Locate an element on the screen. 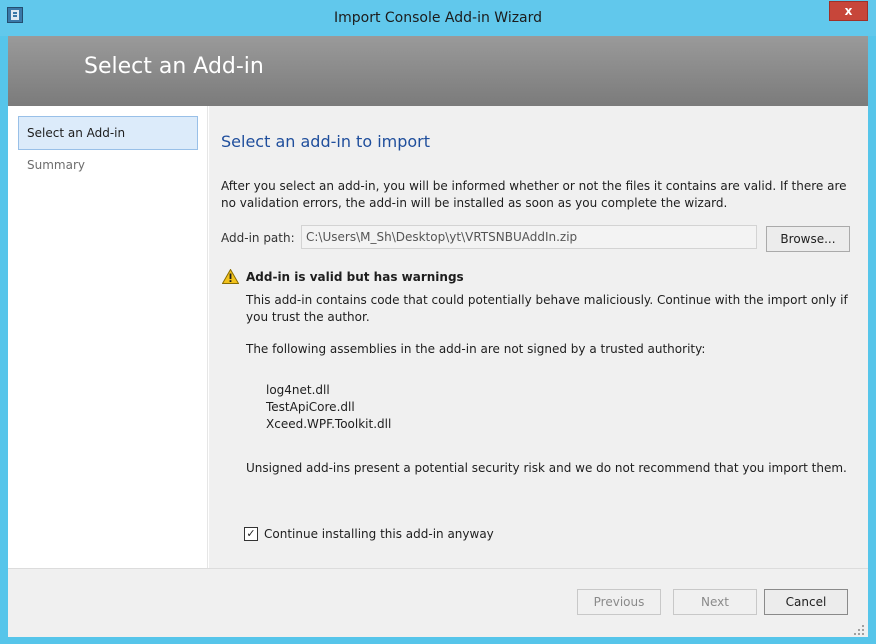  list-item: TestApiCore.dll is located at coordinates (310, 407).